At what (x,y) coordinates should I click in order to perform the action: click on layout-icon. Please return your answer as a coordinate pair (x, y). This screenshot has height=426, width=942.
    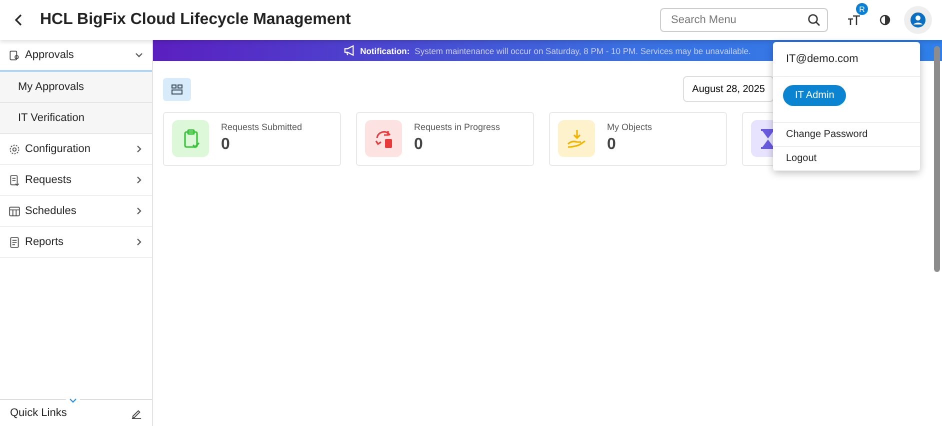
    Looking at the image, I should click on (177, 89).